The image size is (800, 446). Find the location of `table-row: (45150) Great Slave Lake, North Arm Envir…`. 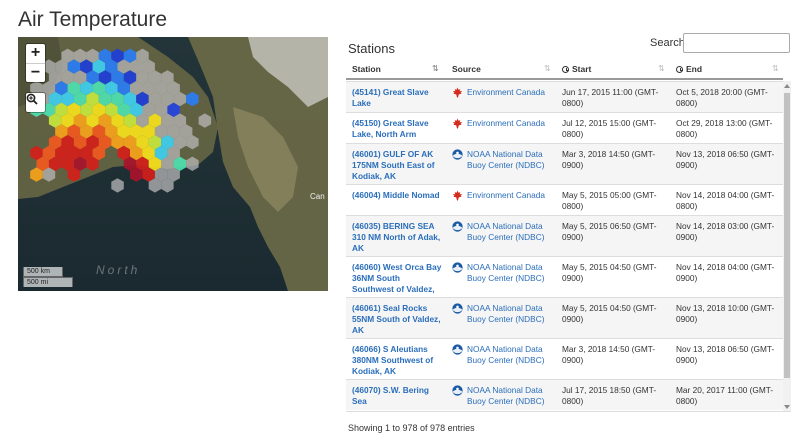

table-row: (45150) Great Slave Lake, North Arm Envir… is located at coordinates (564, 127).